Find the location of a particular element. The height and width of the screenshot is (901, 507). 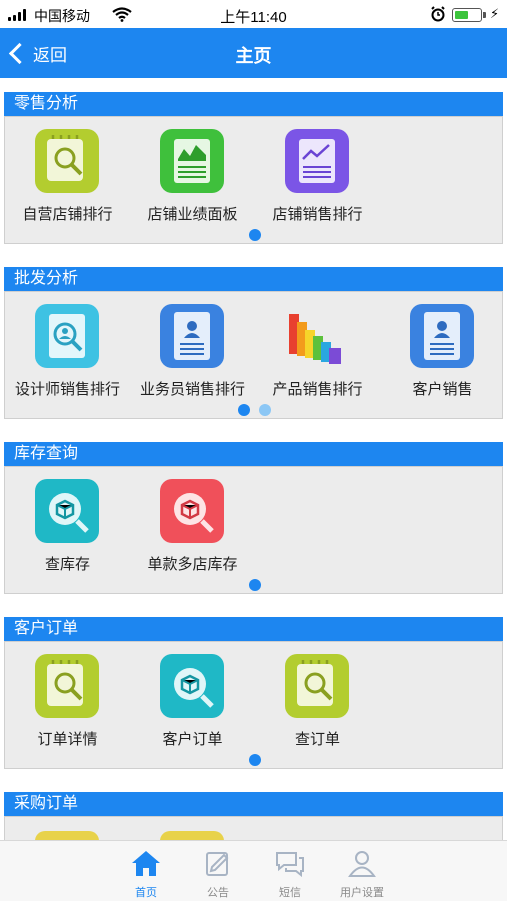

item-label: 店铺业绩面板 is located at coordinates (192, 214).